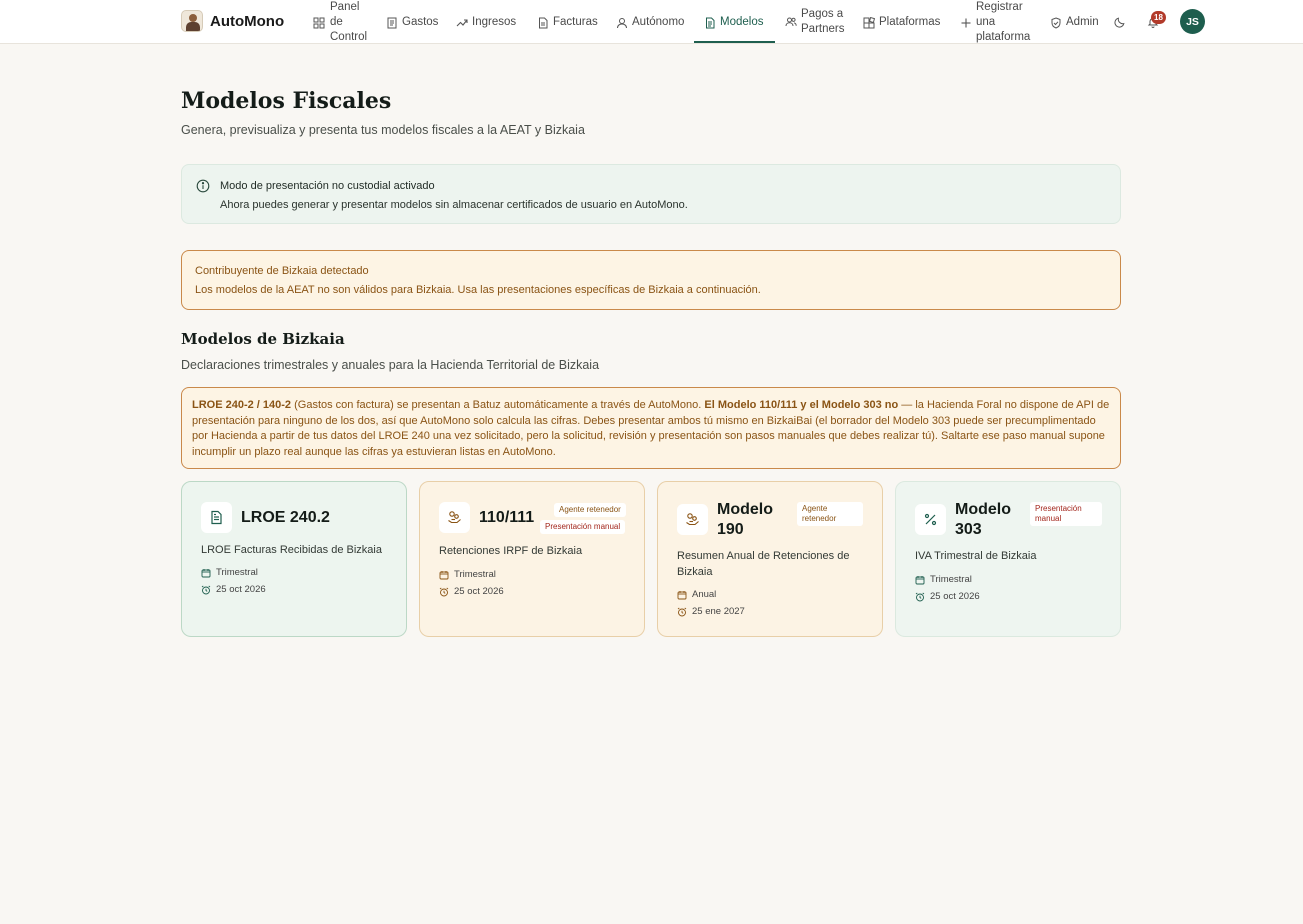  Describe the element at coordinates (319, 22) in the screenshot. I see `dashboard-icon` at that location.